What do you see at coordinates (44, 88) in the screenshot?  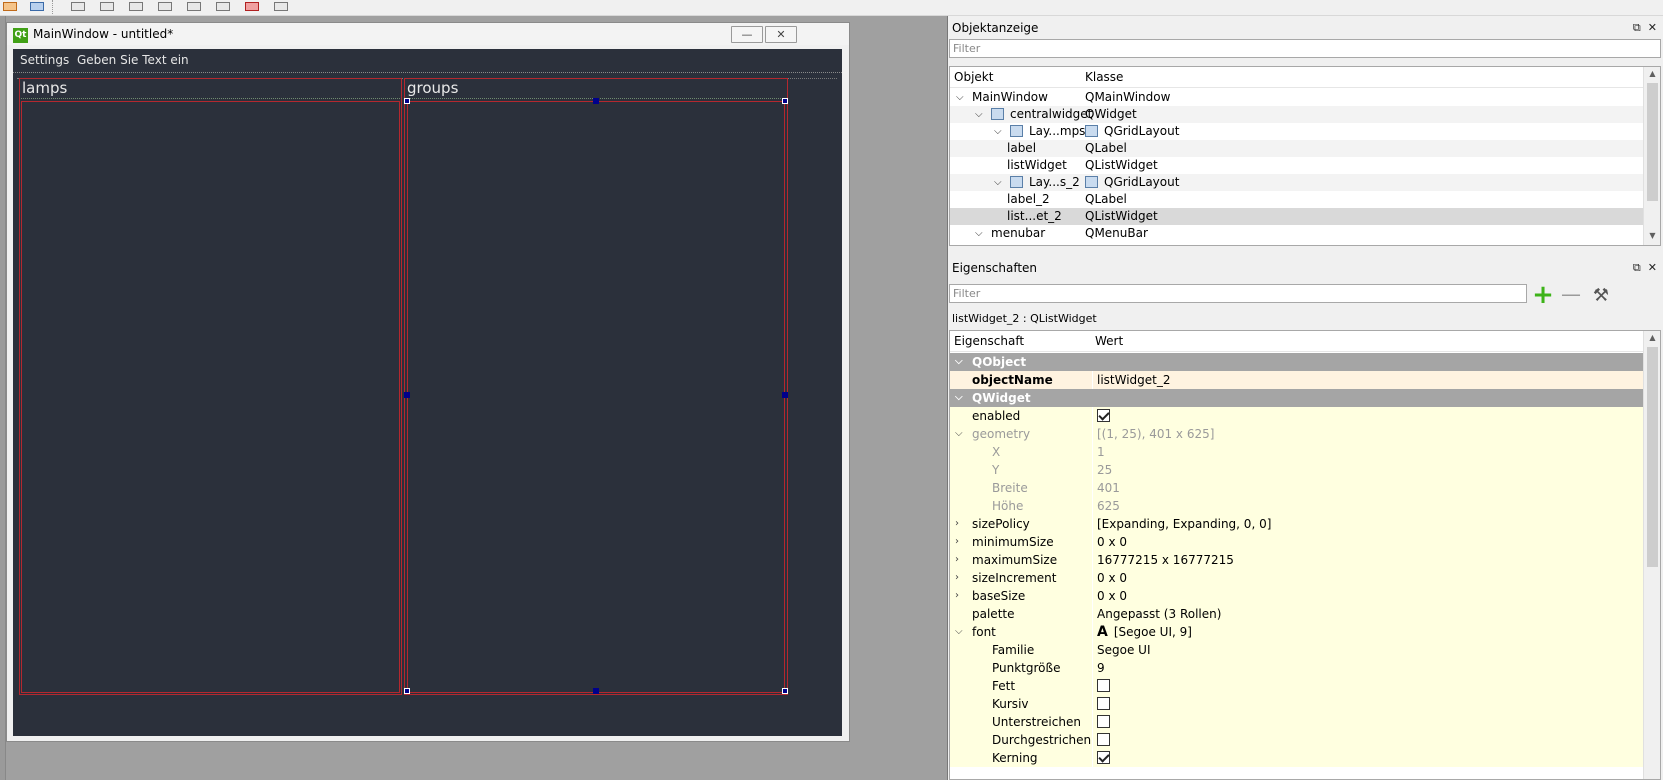 I see `label-lamps: lamps` at bounding box center [44, 88].